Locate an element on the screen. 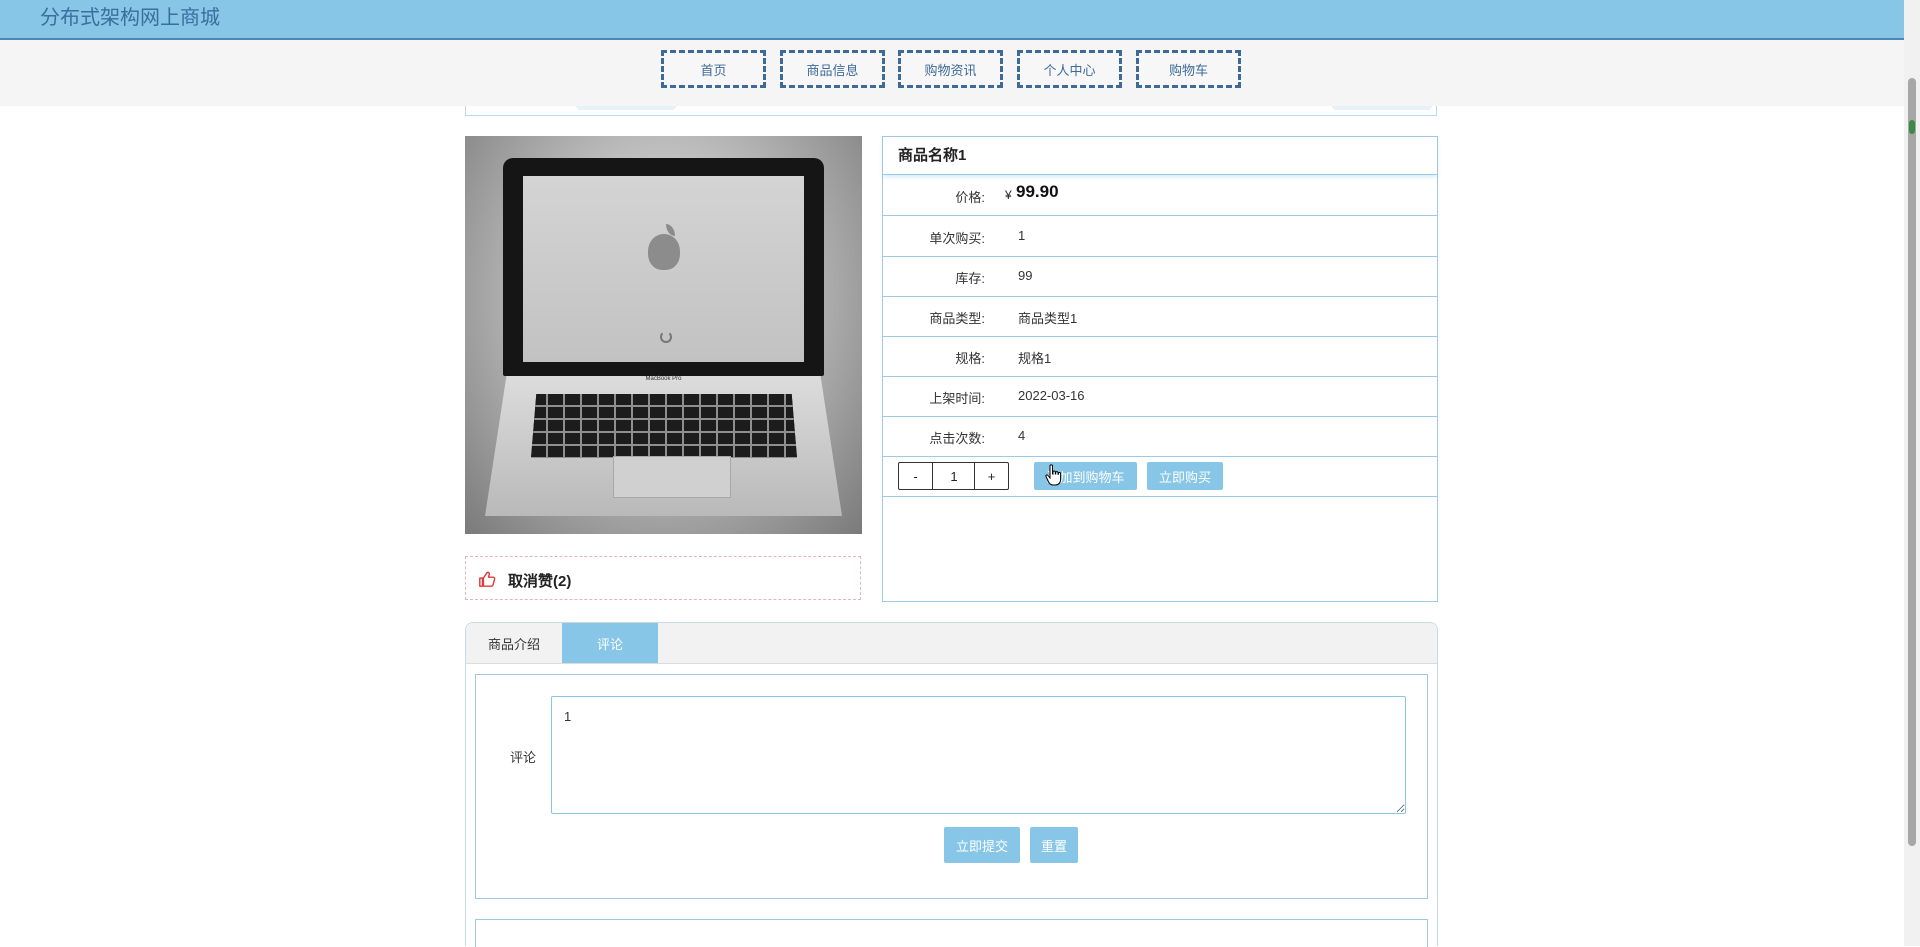 Image resolution: width=1920 pixels, height=947 pixels. apple-logo-icon is located at coordinates (664, 252).